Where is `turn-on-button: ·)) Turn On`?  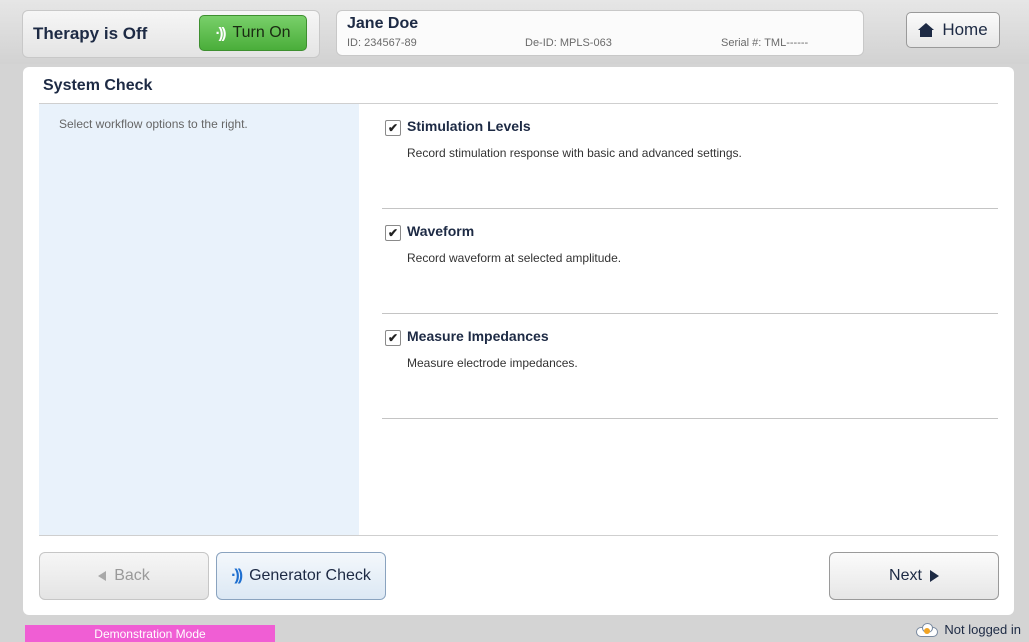 turn-on-button: ·)) Turn On is located at coordinates (253, 33).